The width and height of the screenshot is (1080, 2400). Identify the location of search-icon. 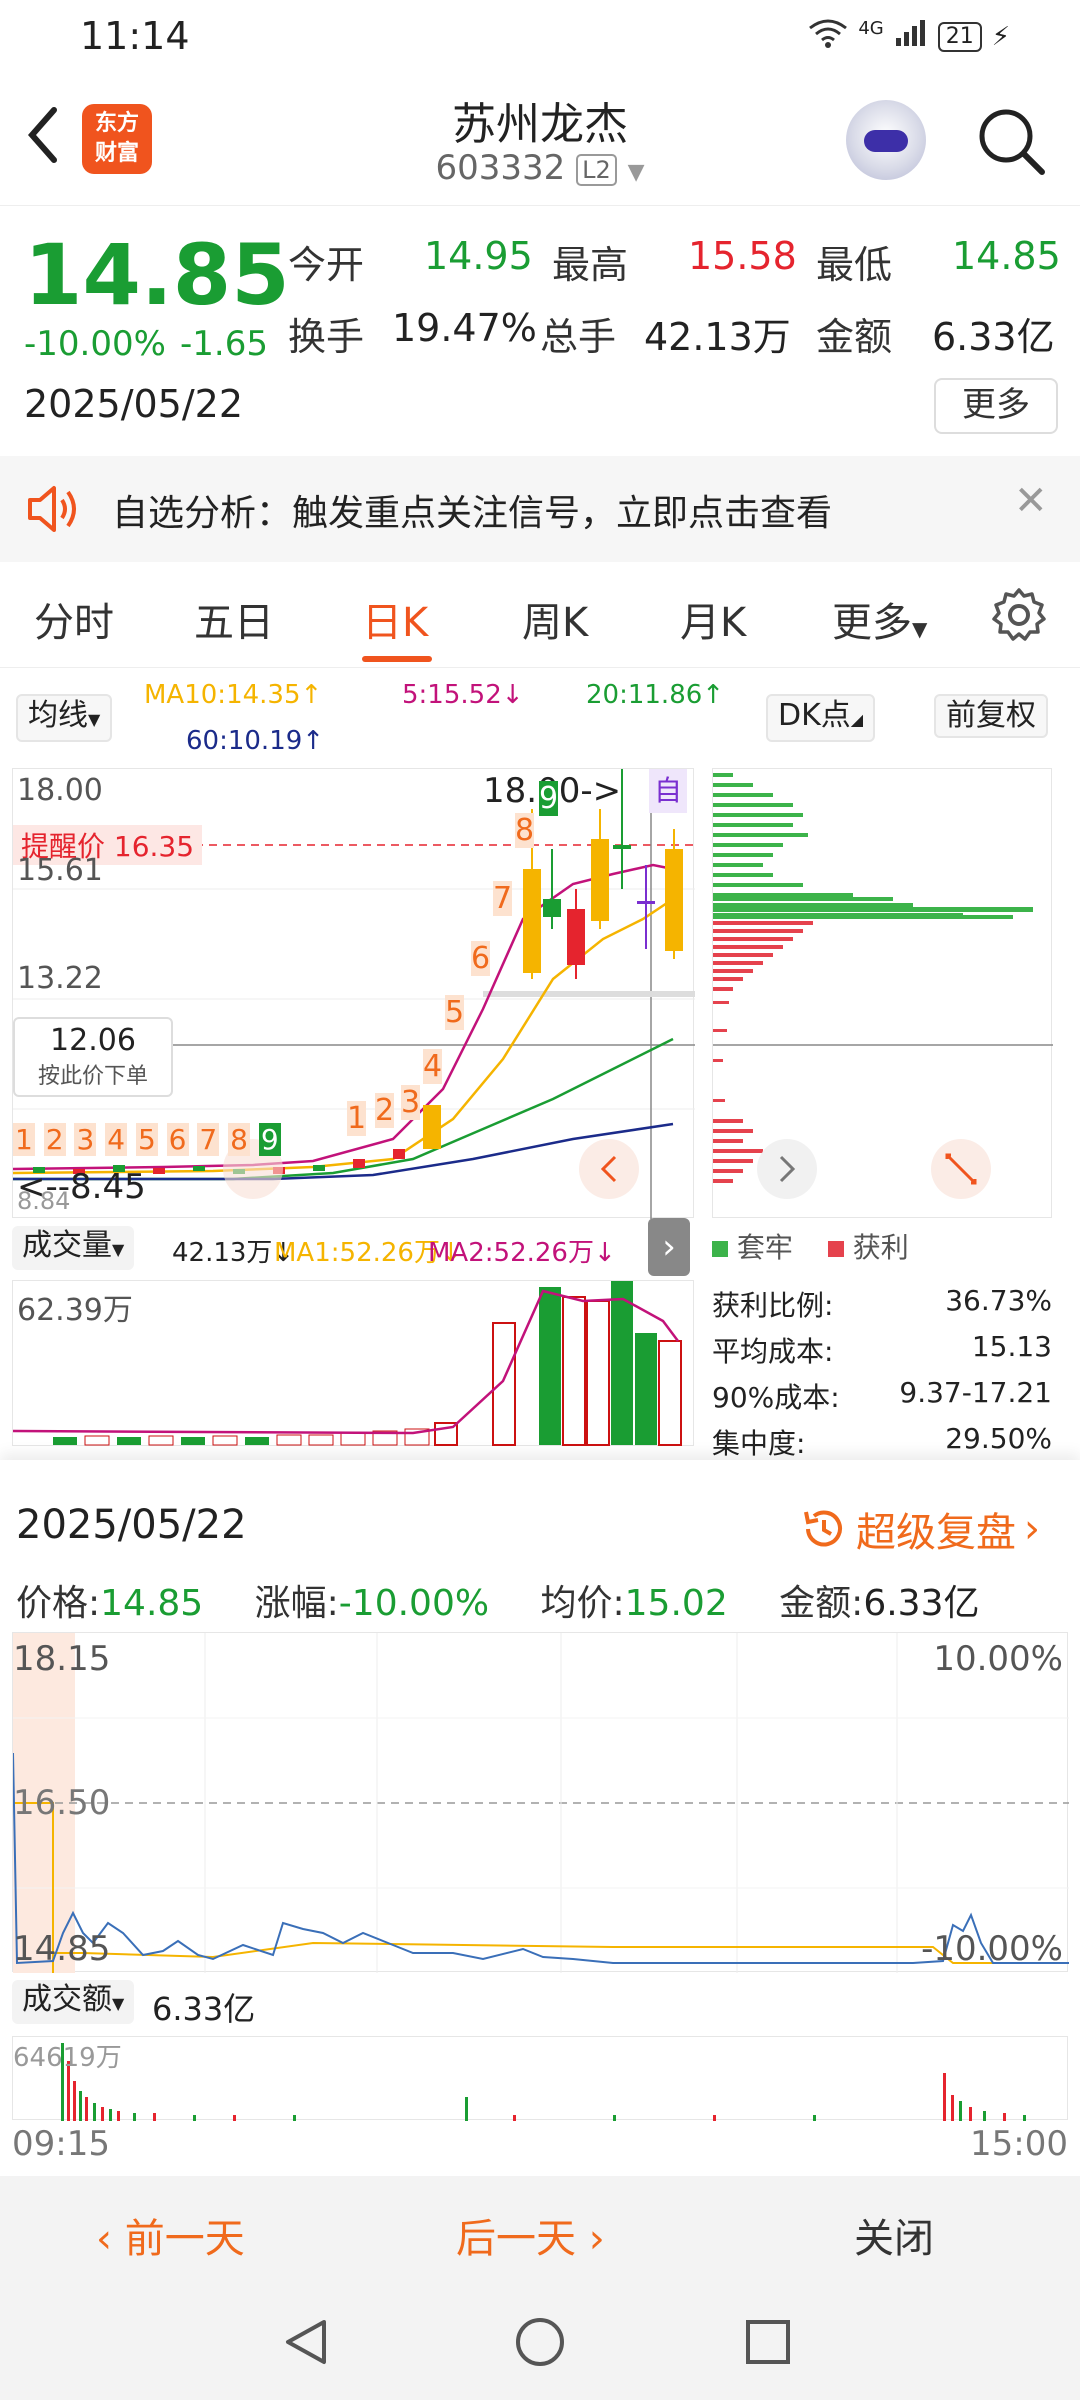
(1011, 141).